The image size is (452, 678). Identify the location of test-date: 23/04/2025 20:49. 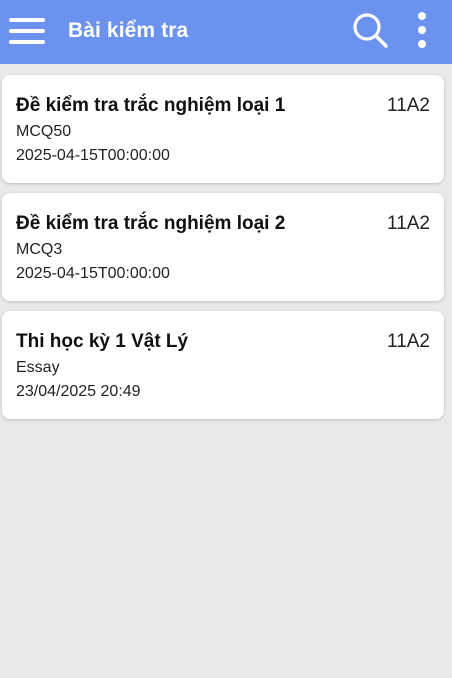
(78, 391).